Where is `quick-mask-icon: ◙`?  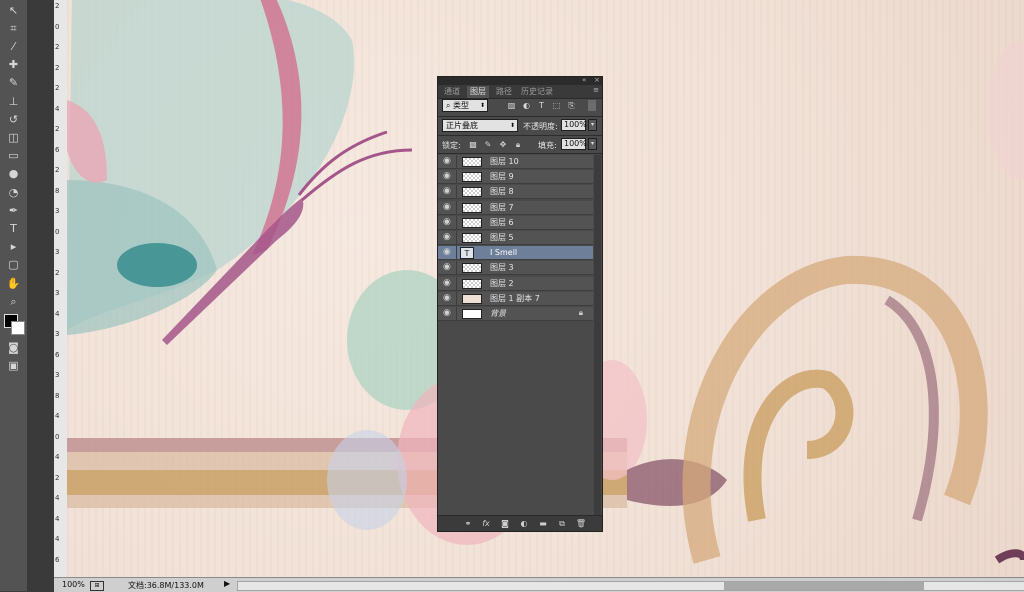
quick-mask-icon: ◙ is located at coordinates (13, 347).